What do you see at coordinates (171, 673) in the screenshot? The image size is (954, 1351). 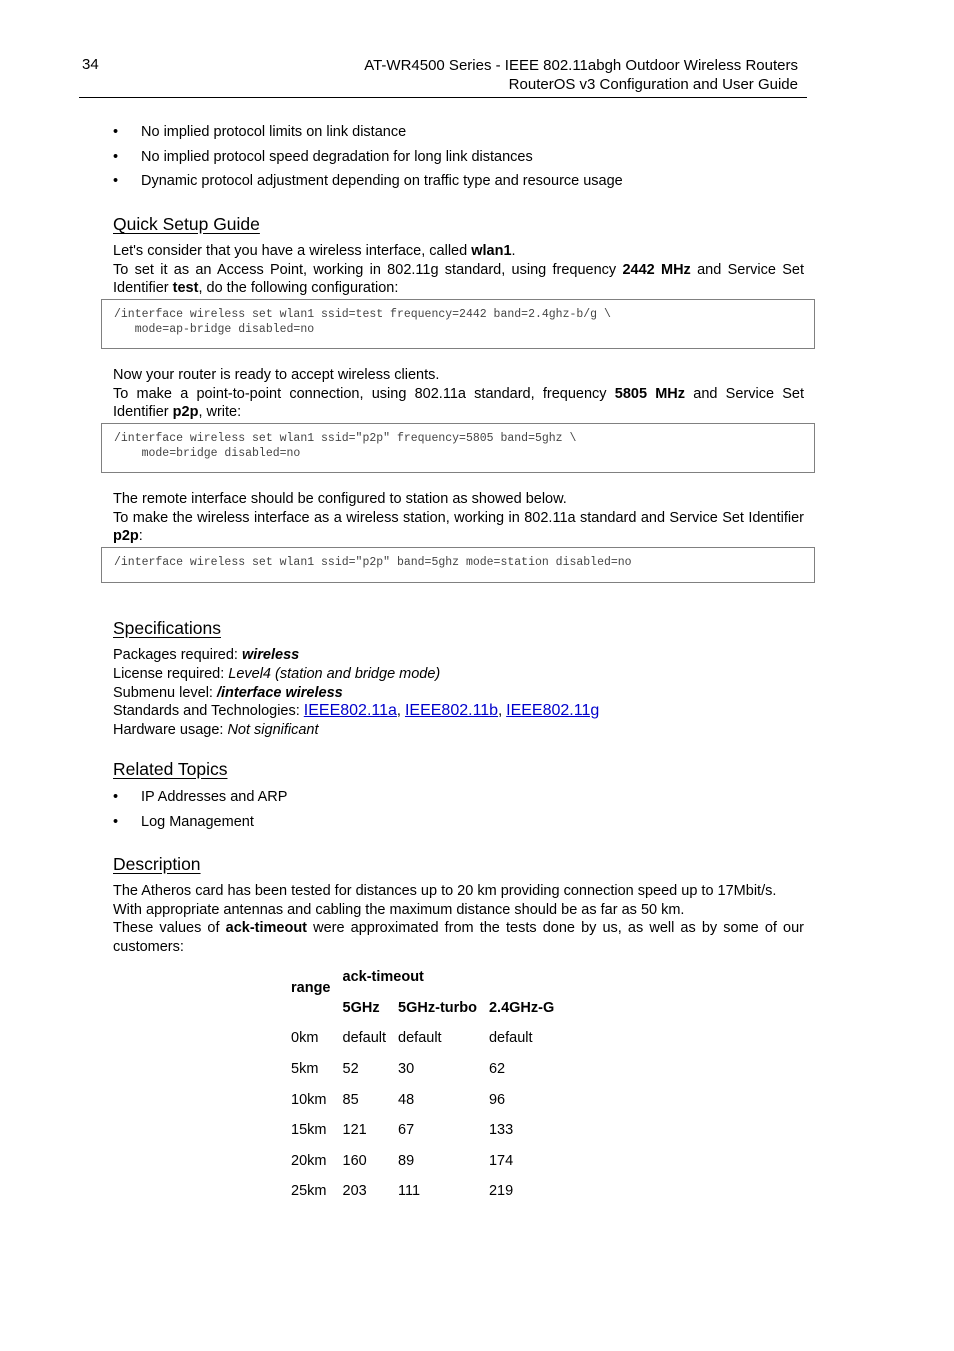 I see `label: License required:` at bounding box center [171, 673].